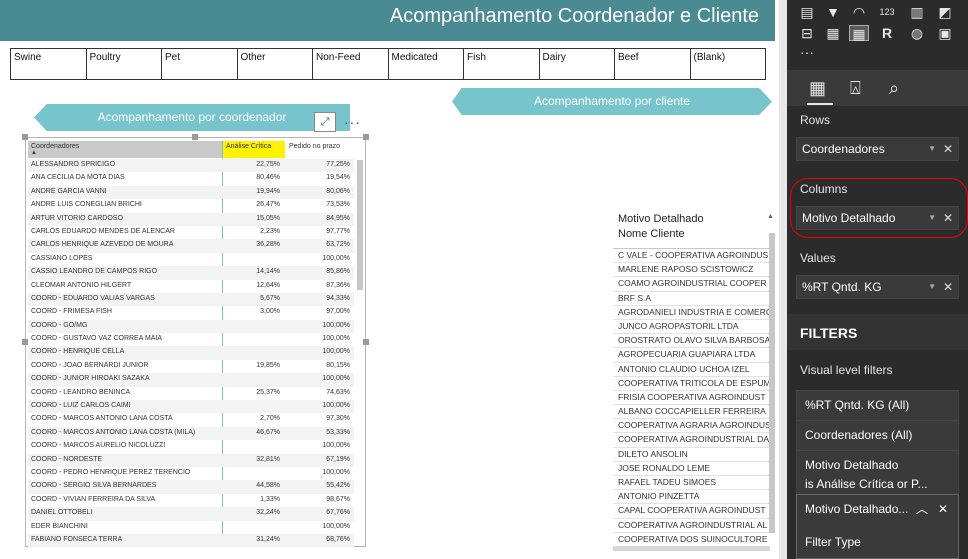 The image size is (968, 559). What do you see at coordinates (877, 287) in the screenshot?
I see `values-well: %RT Qntd. KG ▼ ✕` at bounding box center [877, 287].